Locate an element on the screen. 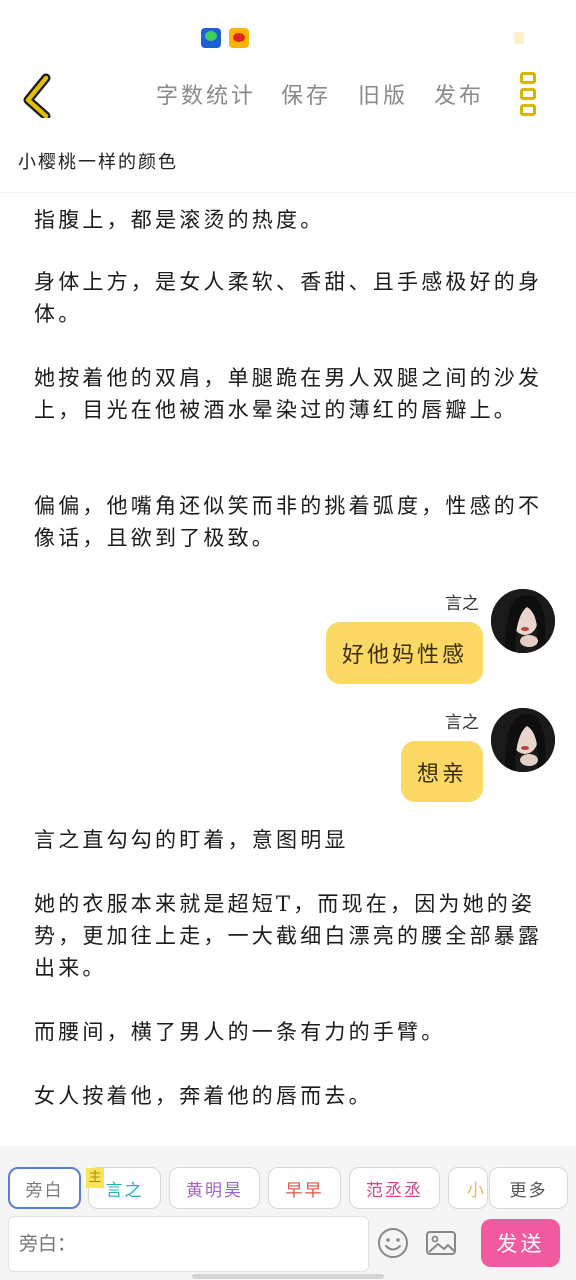 This screenshot has height=1280, width=576. home-indicator is located at coordinates (288, 1276).